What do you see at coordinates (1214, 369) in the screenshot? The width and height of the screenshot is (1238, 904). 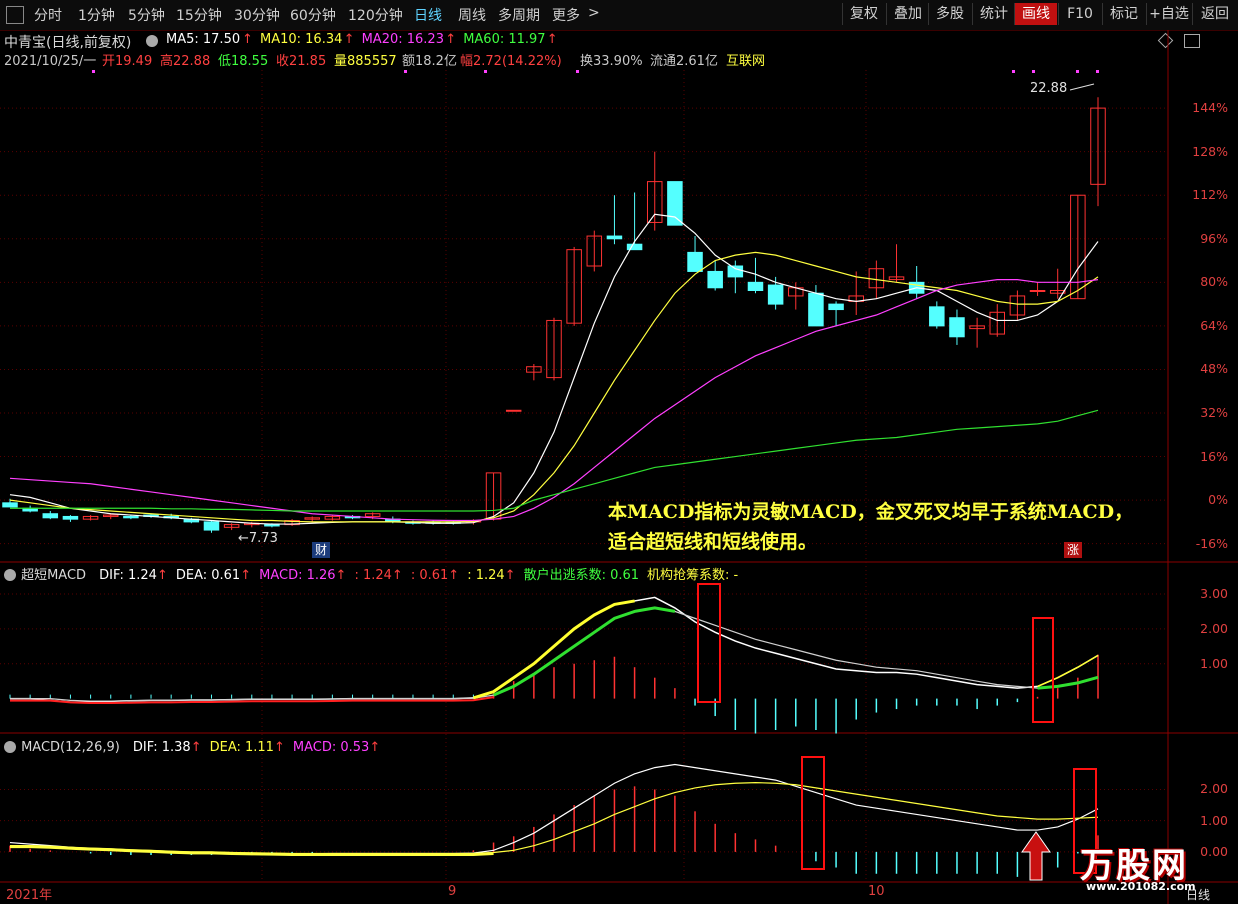 I see `price-tick-6: 48%` at bounding box center [1214, 369].